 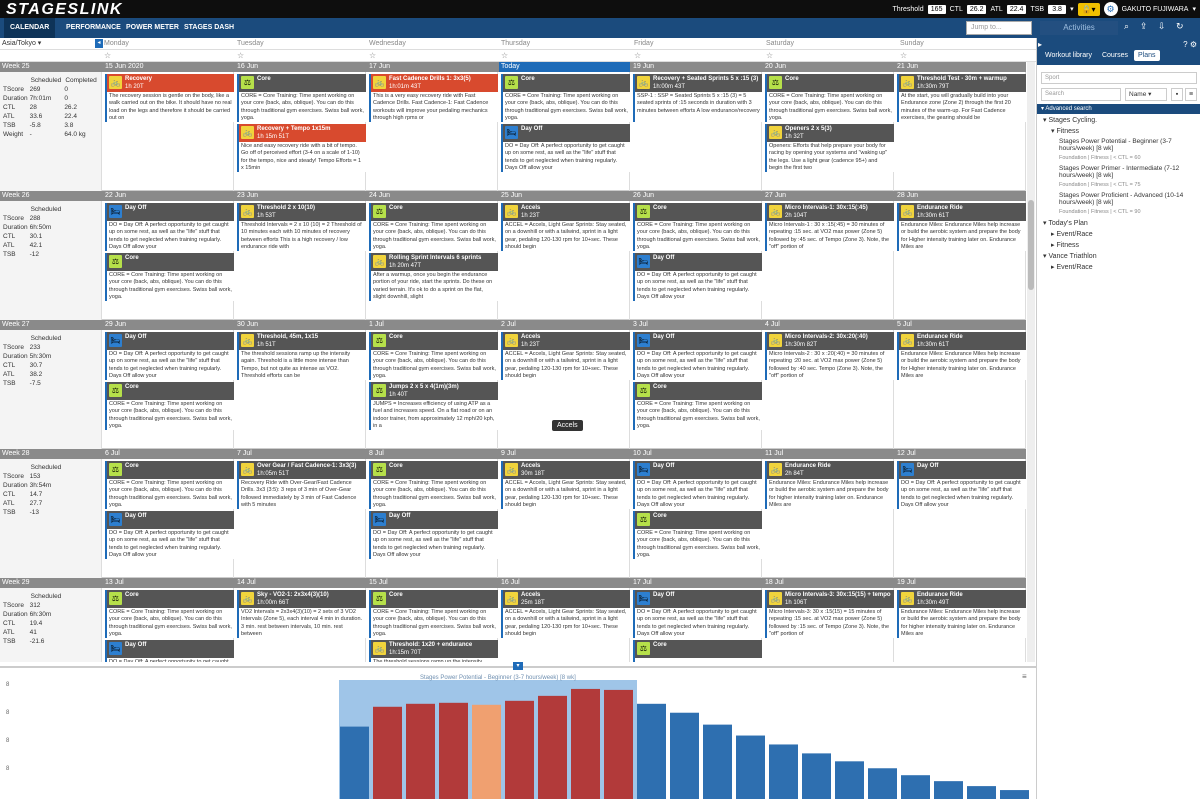 What do you see at coordinates (1190, 44) in the screenshot?
I see `help-icon: ? ⚙` at bounding box center [1190, 44].